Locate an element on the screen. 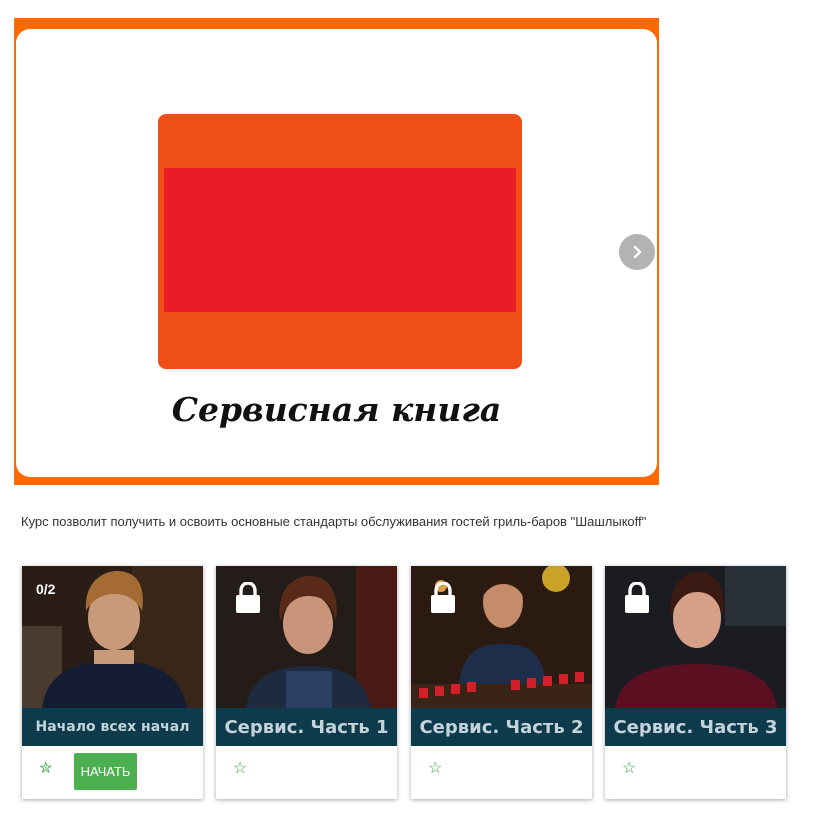 This screenshot has height=817, width=840. lesson-progress: 0/2 is located at coordinates (46, 589).